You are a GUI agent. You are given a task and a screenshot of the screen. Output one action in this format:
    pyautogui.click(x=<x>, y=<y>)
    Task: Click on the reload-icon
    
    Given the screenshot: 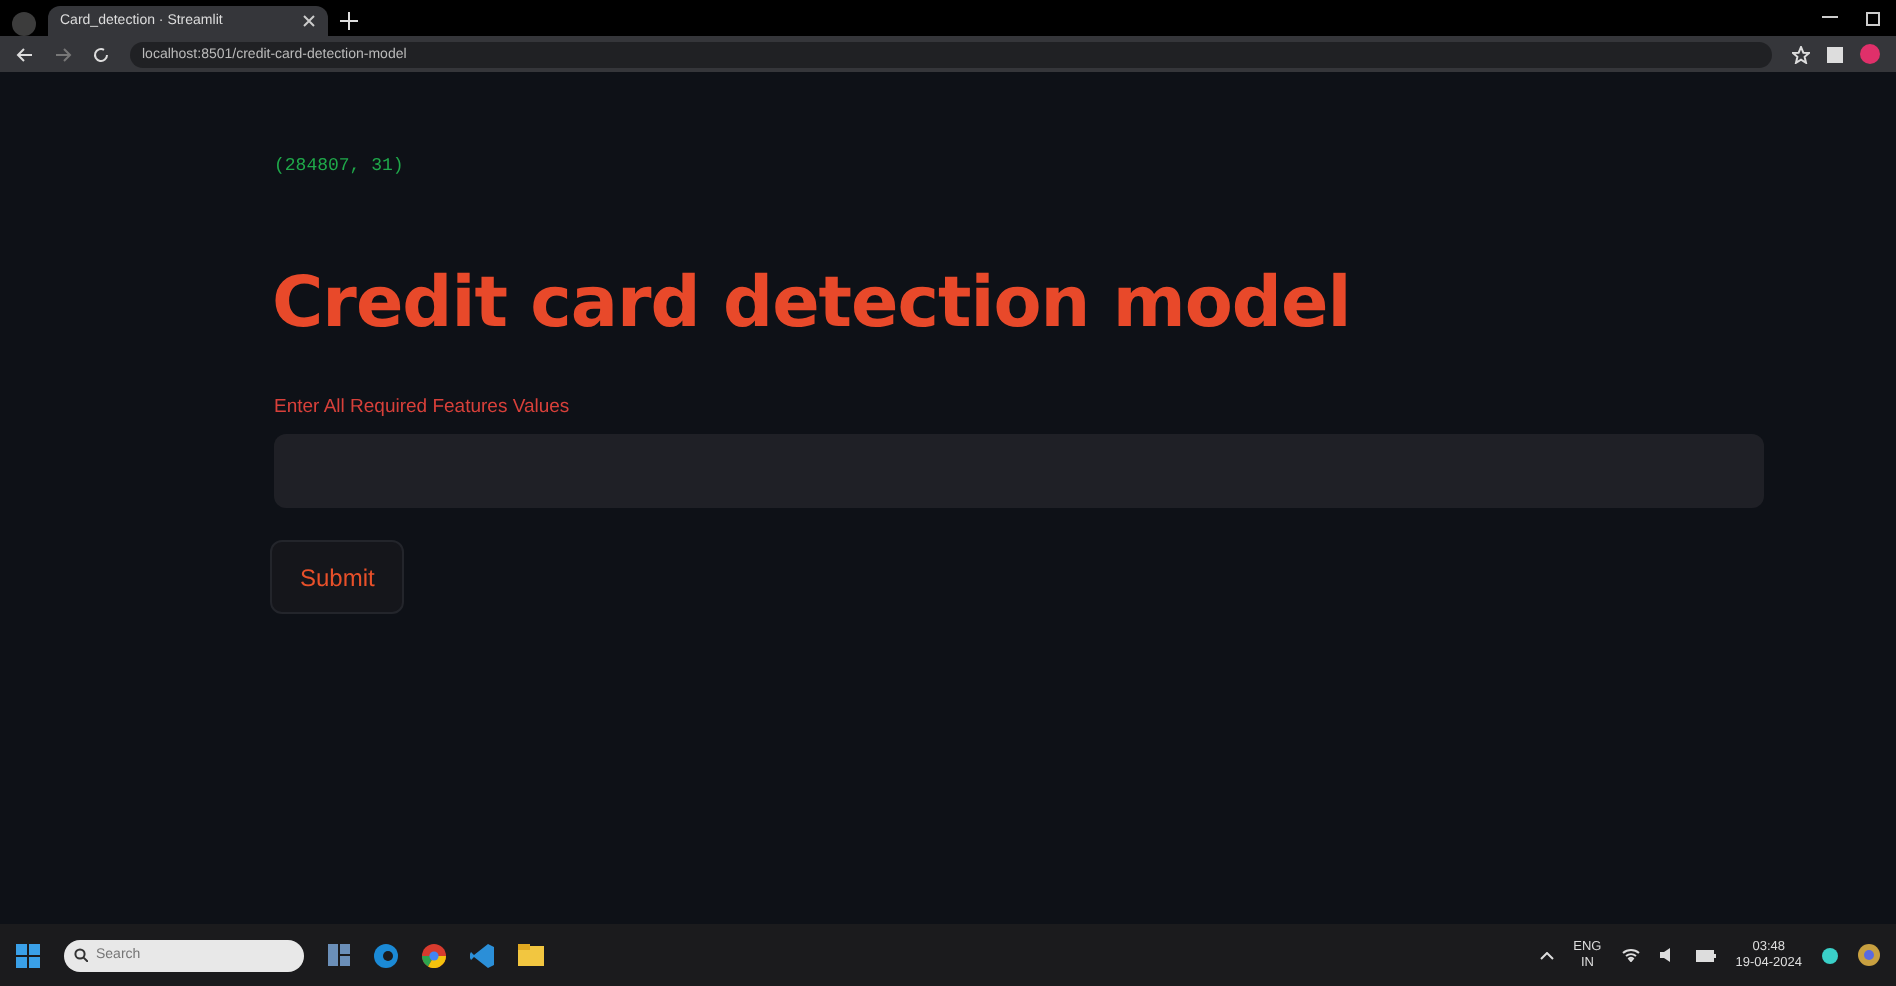 What is the action you would take?
    pyautogui.click(x=101, y=54)
    